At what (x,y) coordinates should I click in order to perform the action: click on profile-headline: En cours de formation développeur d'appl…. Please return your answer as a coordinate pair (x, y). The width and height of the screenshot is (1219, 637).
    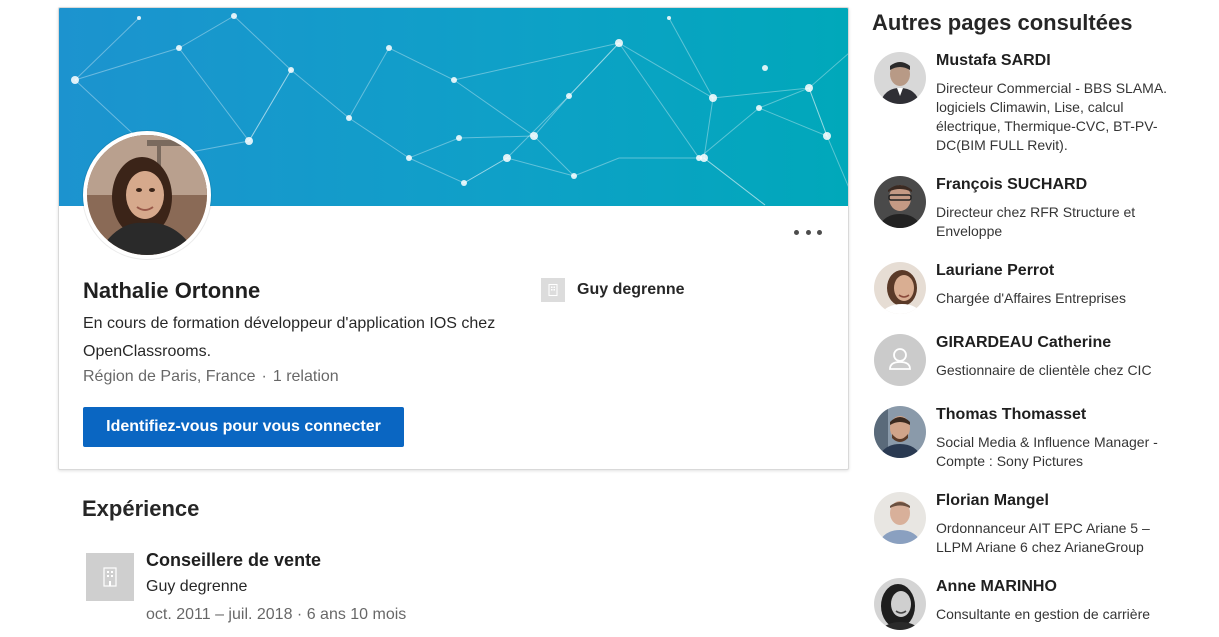
    Looking at the image, I should click on (289, 337).